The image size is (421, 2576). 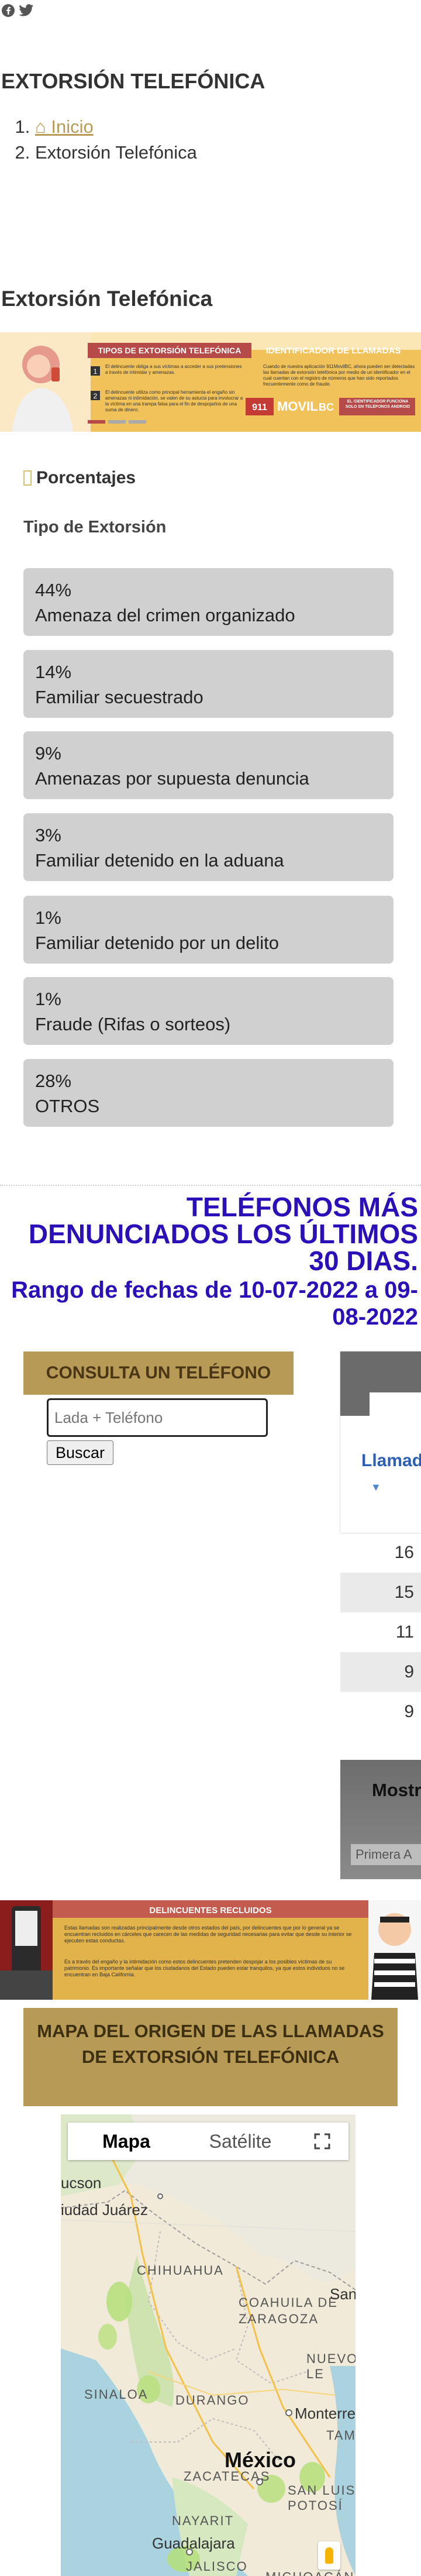 What do you see at coordinates (126, 2141) in the screenshot?
I see `map-tab-mapa: Mapa` at bounding box center [126, 2141].